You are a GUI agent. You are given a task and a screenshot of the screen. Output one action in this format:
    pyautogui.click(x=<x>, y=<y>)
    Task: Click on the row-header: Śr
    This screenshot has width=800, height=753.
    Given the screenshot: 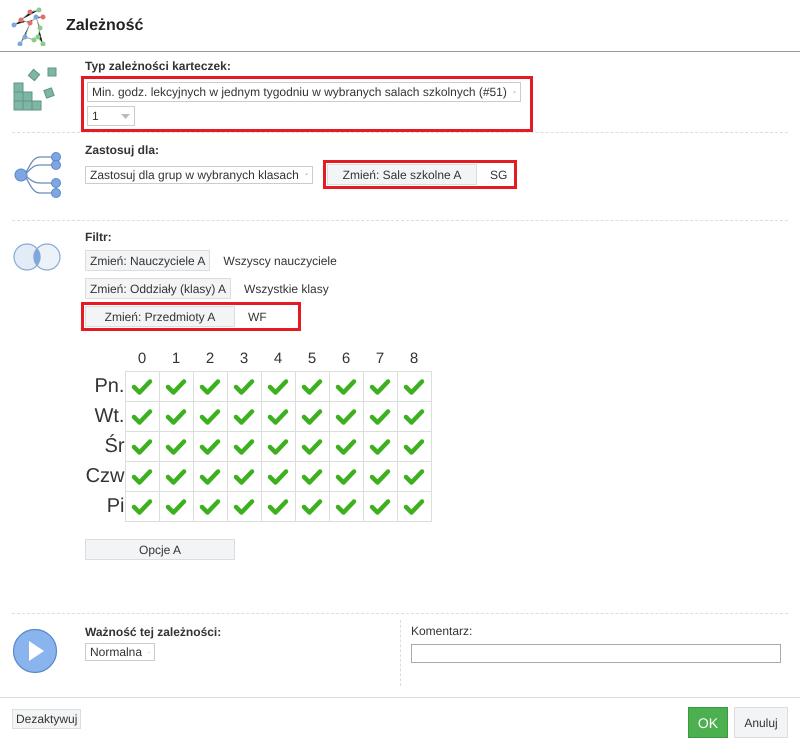 What is the action you would take?
    pyautogui.click(x=104, y=447)
    